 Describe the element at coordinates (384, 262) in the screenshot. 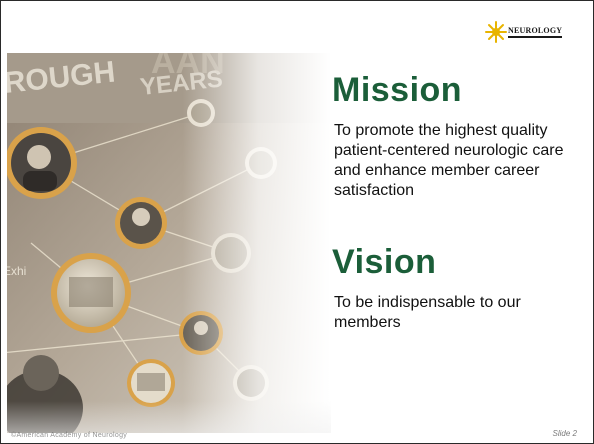

I see `vision-heading: Vision` at that location.